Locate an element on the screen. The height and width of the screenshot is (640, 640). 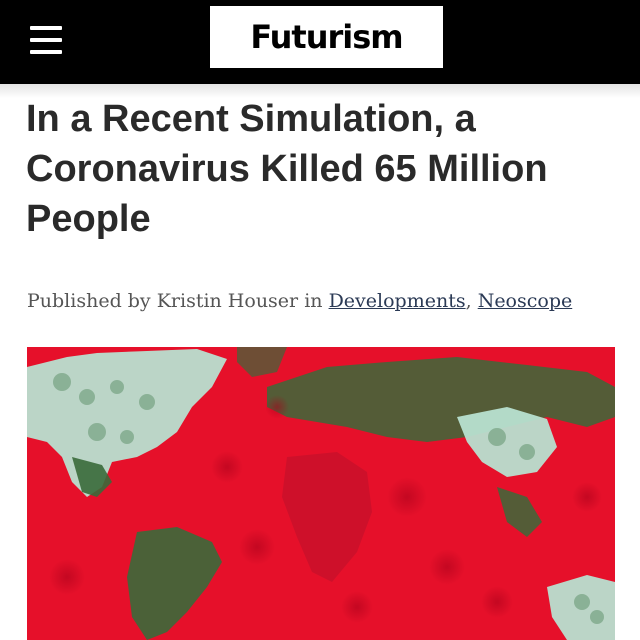
site-logo: Futurism is located at coordinates (326, 37).